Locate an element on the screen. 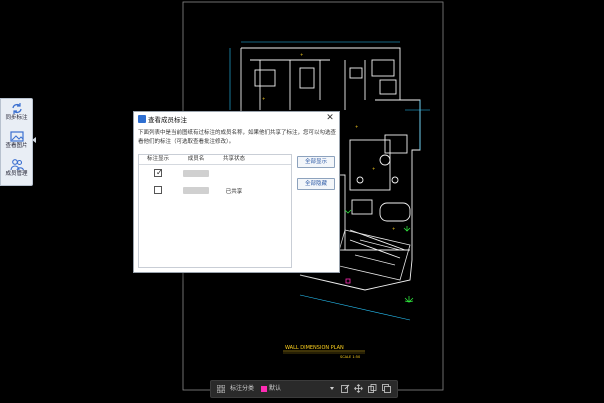  annotation-toolbar: 标注分类 默认 is located at coordinates (304, 389).